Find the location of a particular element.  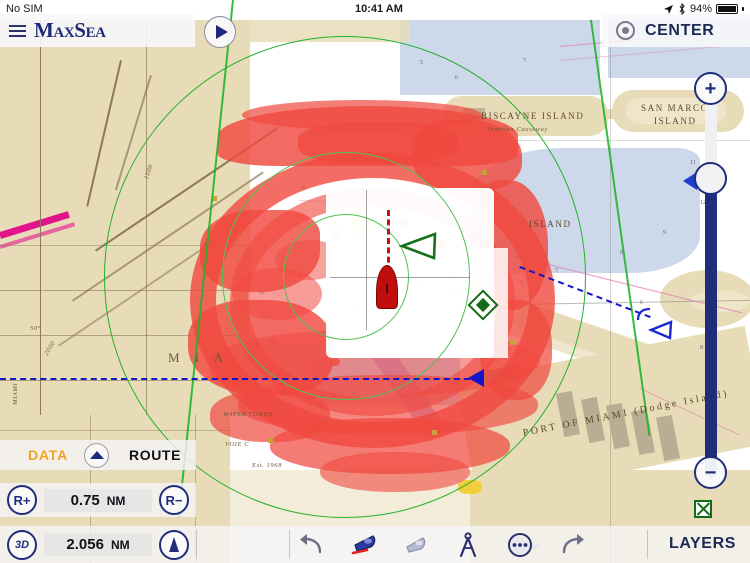

data-tab: DATA is located at coordinates (48, 455).